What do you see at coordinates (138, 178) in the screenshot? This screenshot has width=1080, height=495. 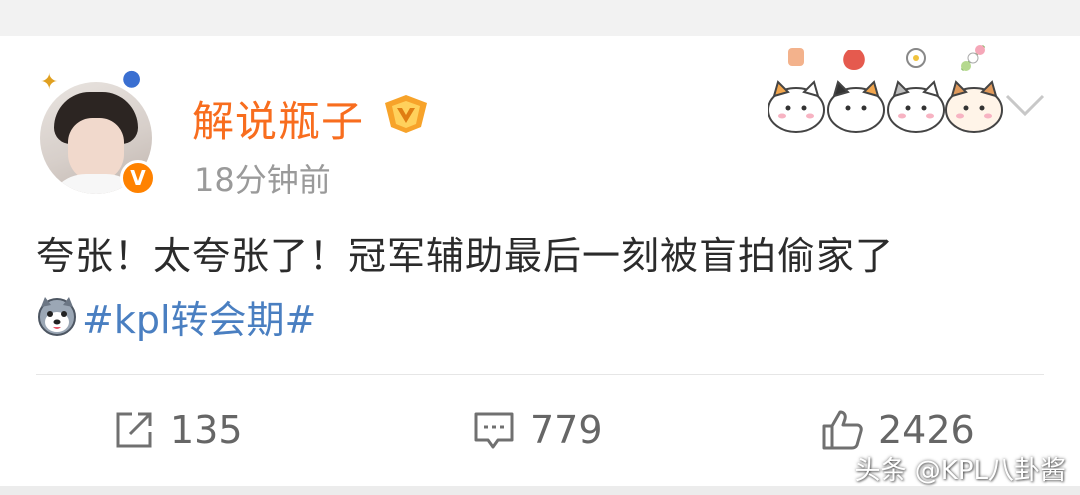 I see `verified-badge: V` at bounding box center [138, 178].